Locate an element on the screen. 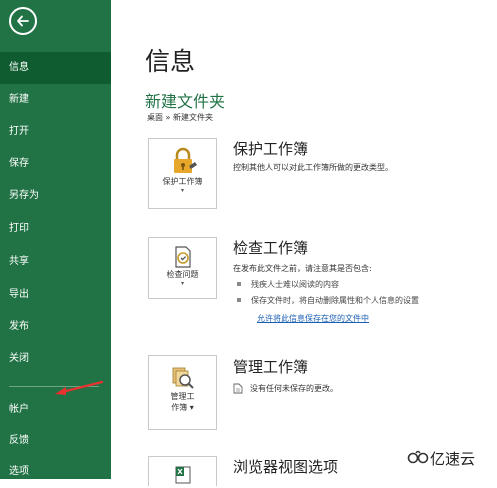 This screenshot has width=497, height=488. check-issues-button: 检查问题 ▾ is located at coordinates (182, 268).